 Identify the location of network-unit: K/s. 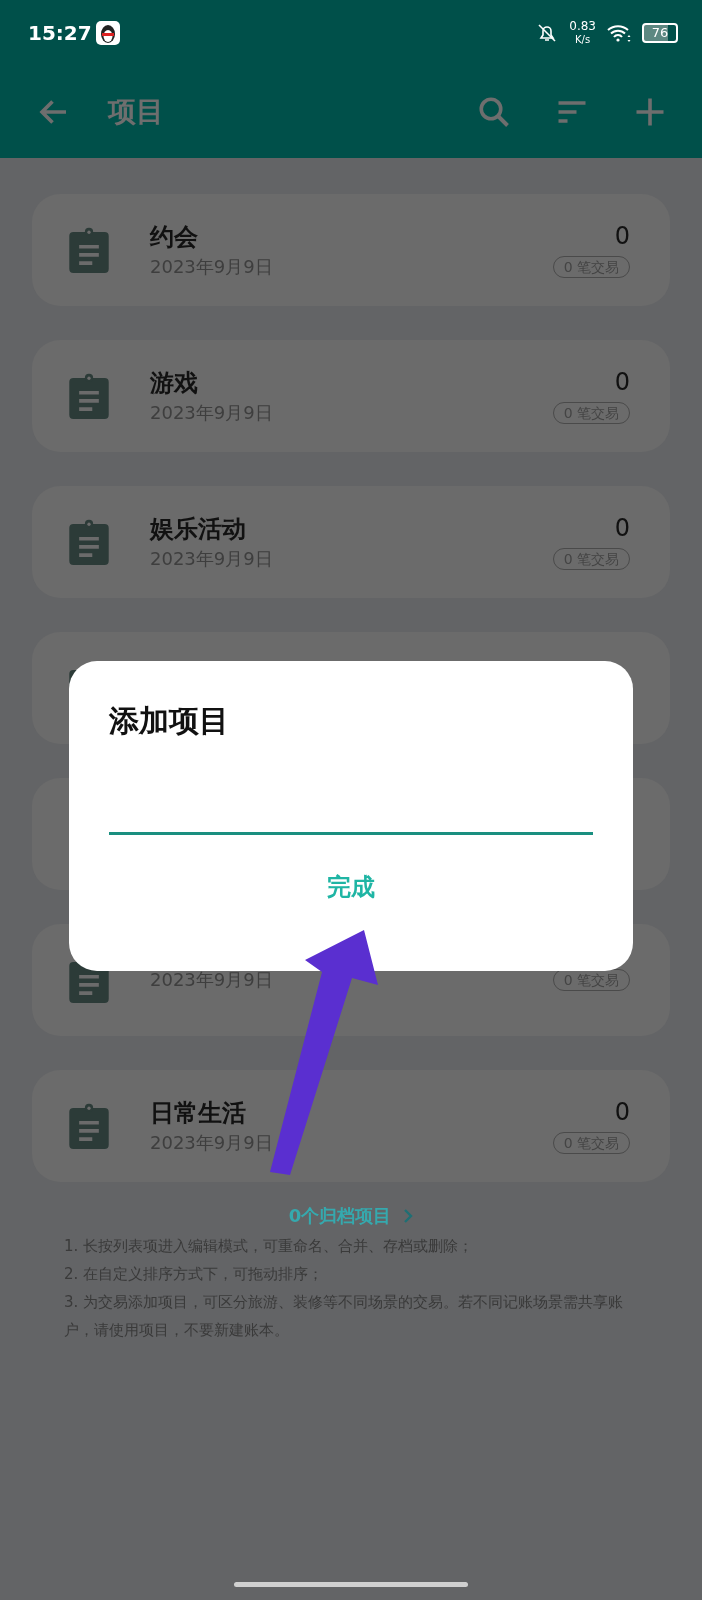
(583, 39).